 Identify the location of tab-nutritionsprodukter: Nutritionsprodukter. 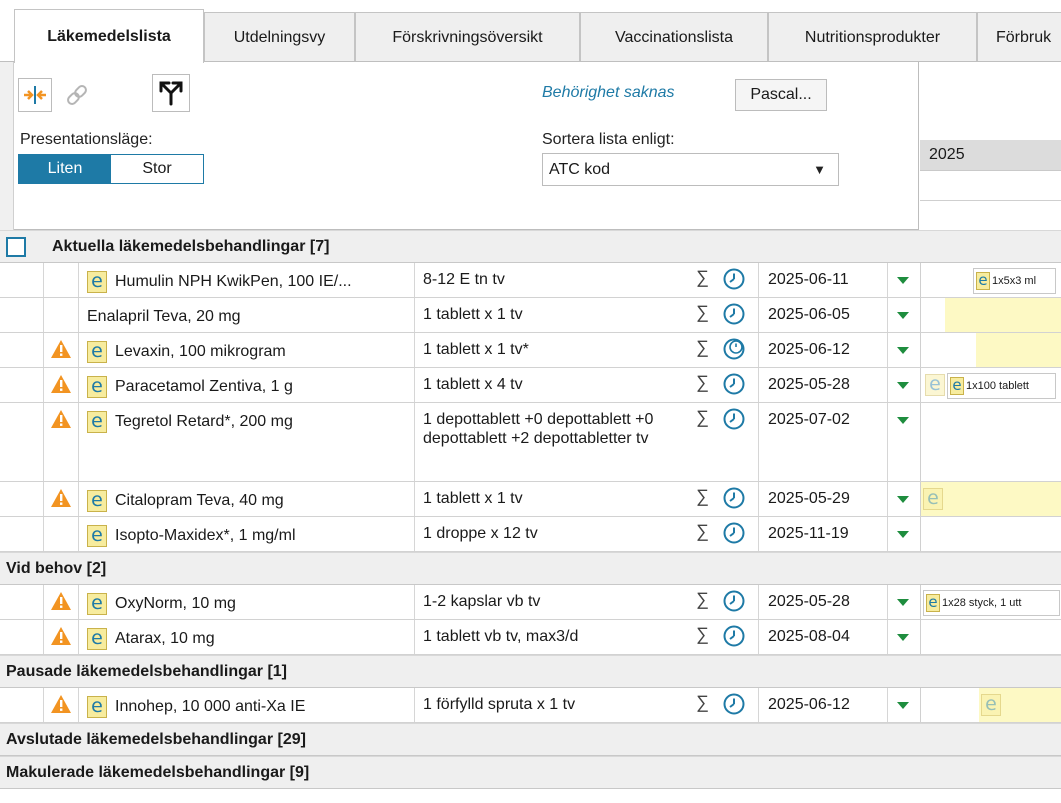
(872, 37).